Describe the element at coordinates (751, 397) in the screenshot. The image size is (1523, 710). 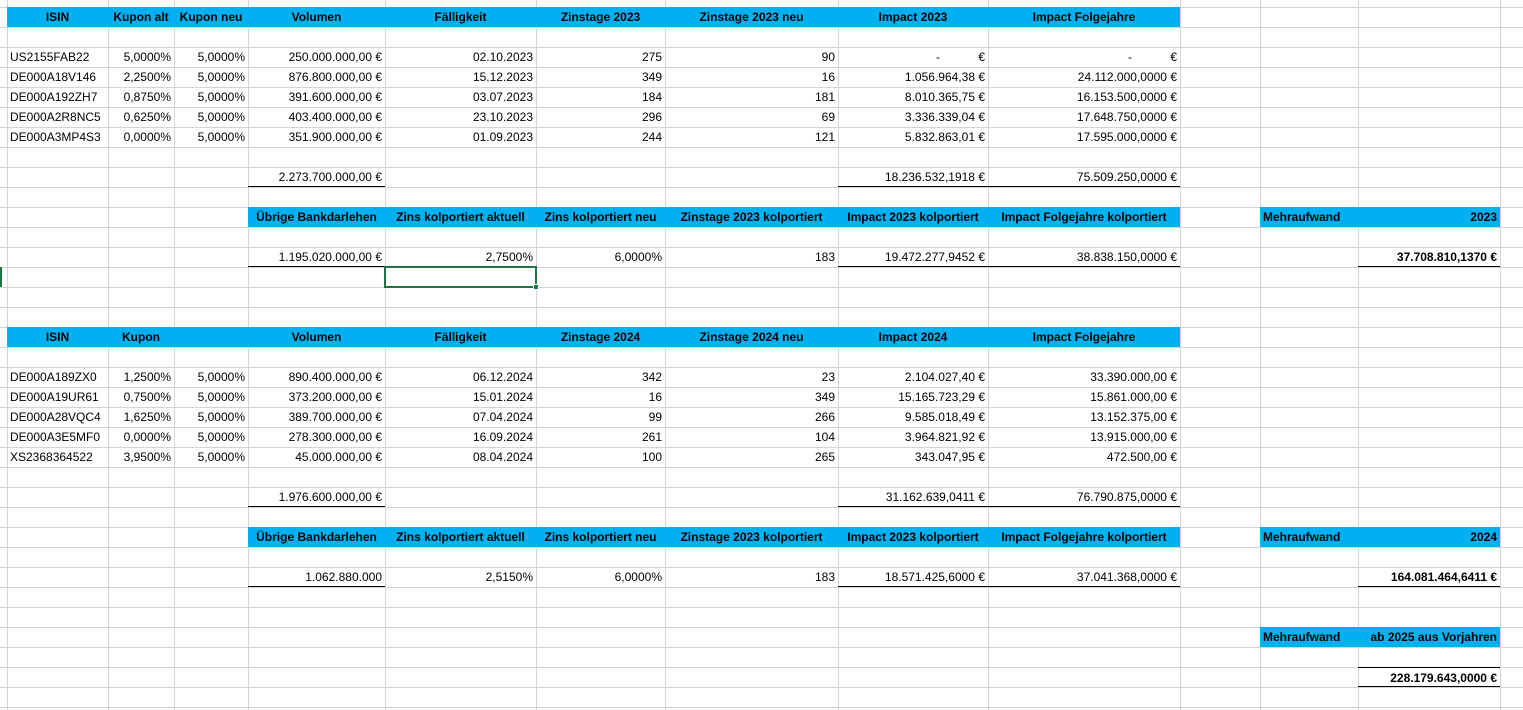
I see `zinstage-neu-cell: 349` at that location.